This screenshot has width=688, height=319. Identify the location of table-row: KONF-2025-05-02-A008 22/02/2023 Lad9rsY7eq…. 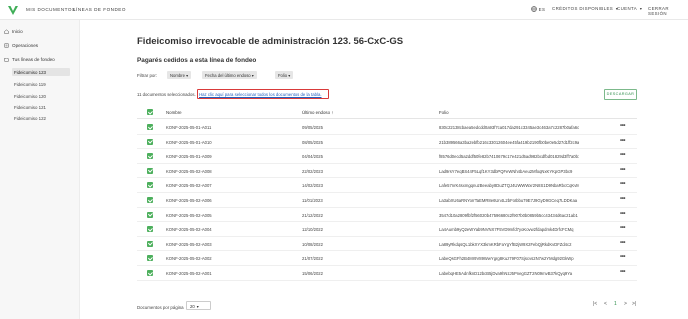
(387, 171).